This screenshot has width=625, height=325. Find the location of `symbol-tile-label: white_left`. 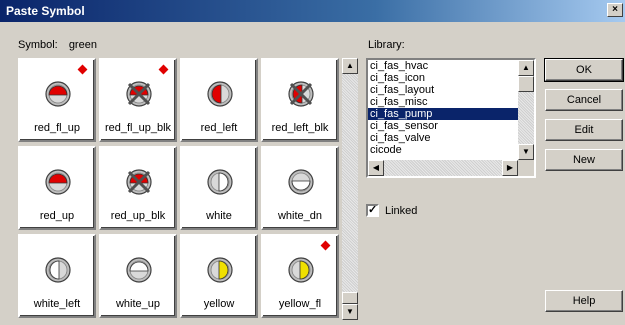

symbol-tile-label: white_left is located at coordinates (57, 304).